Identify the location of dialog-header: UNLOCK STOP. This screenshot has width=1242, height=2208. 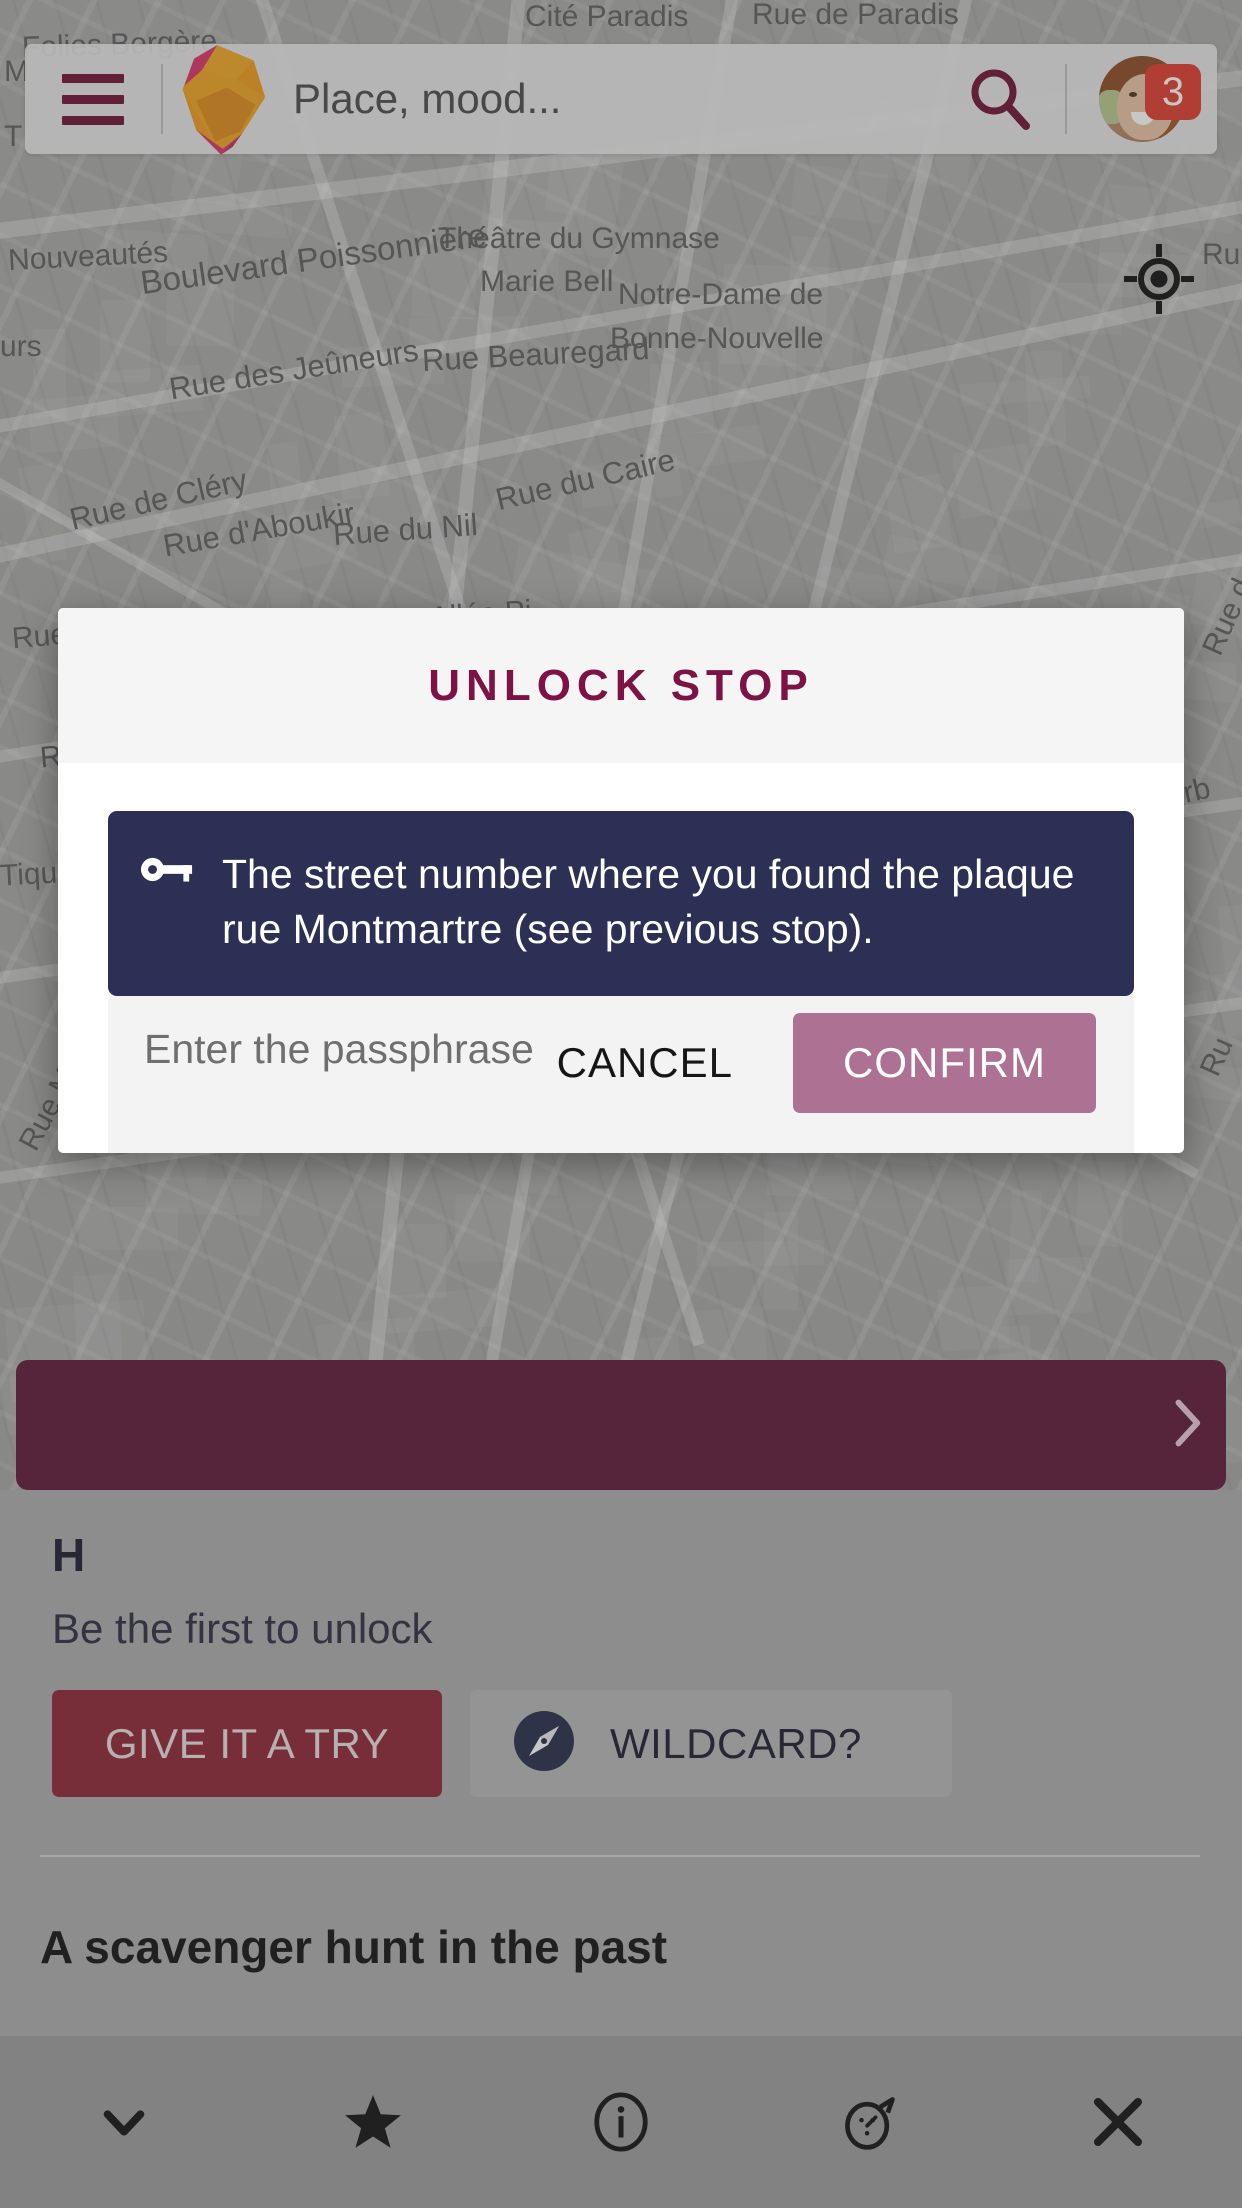
(621, 685).